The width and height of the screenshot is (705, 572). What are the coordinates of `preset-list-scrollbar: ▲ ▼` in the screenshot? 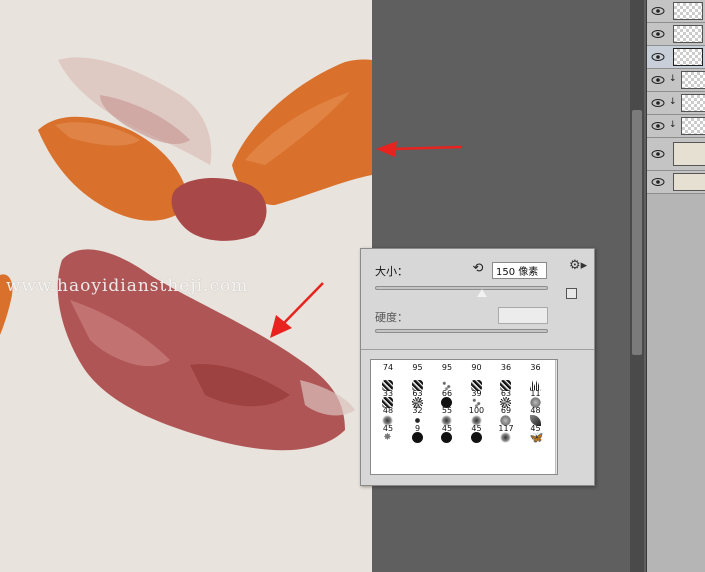 It's located at (556, 417).